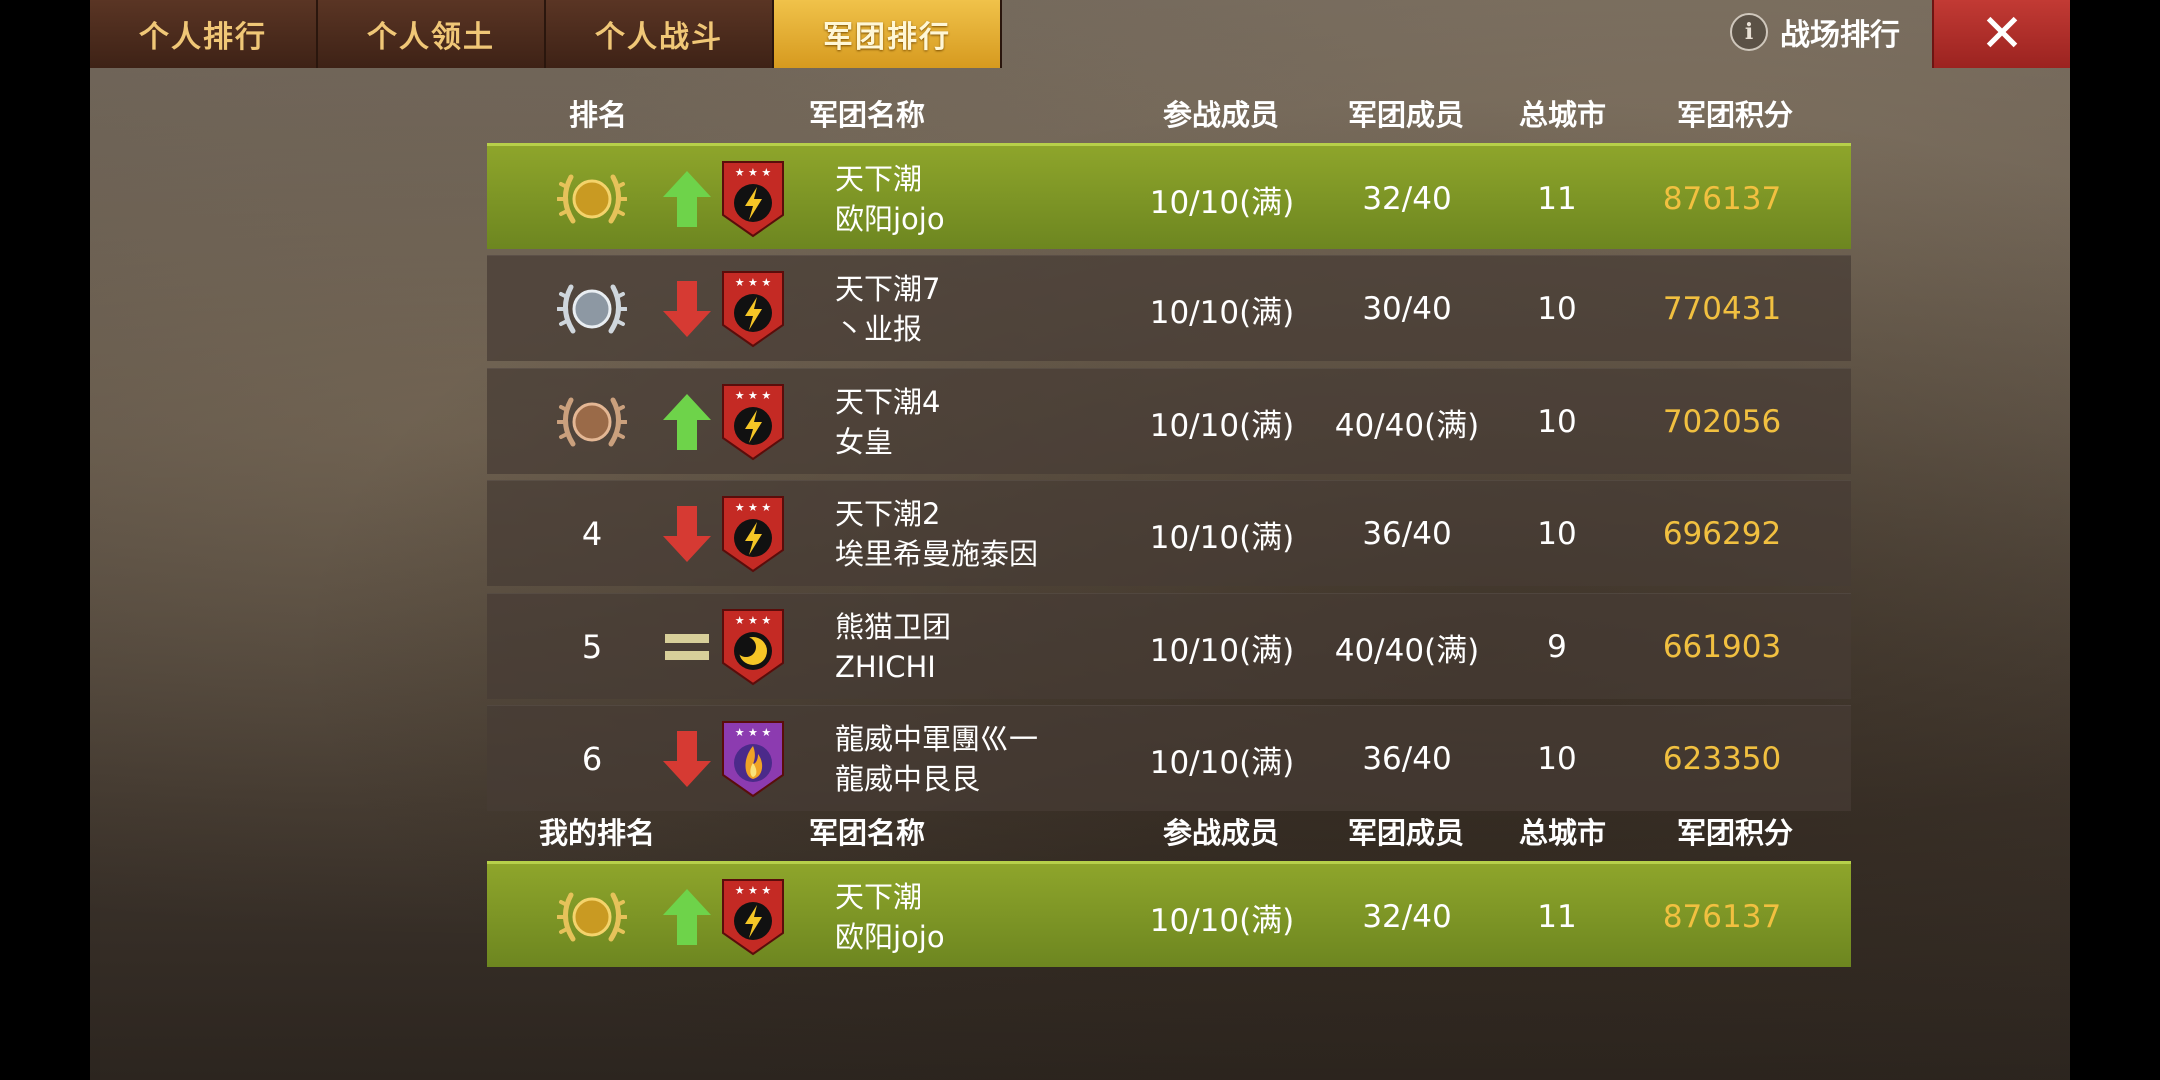 The width and height of the screenshot is (2160, 1080). Describe the element at coordinates (888, 34) in the screenshot. I see `tab-legion-ranking: 军团排行` at that location.